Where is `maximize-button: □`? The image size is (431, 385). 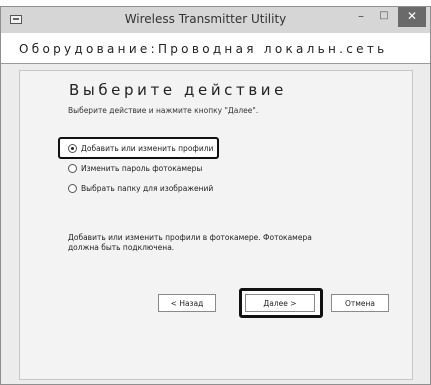
maximize-button: □ is located at coordinates (384, 17).